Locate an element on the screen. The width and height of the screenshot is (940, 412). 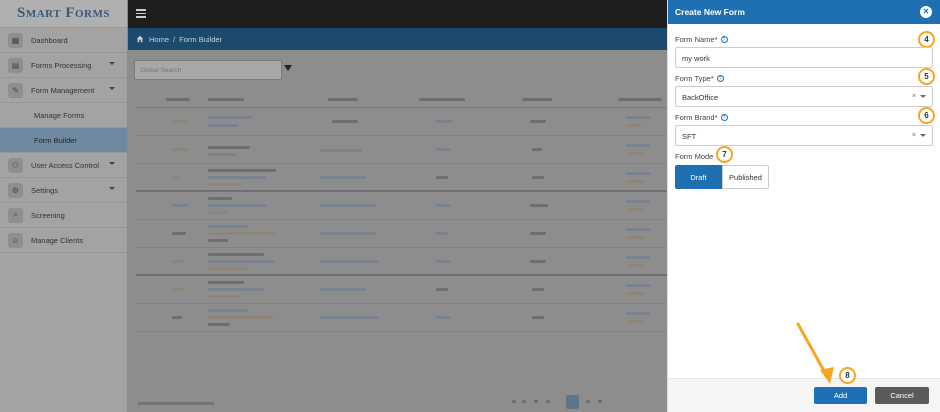
add-button: Add is located at coordinates (840, 395).